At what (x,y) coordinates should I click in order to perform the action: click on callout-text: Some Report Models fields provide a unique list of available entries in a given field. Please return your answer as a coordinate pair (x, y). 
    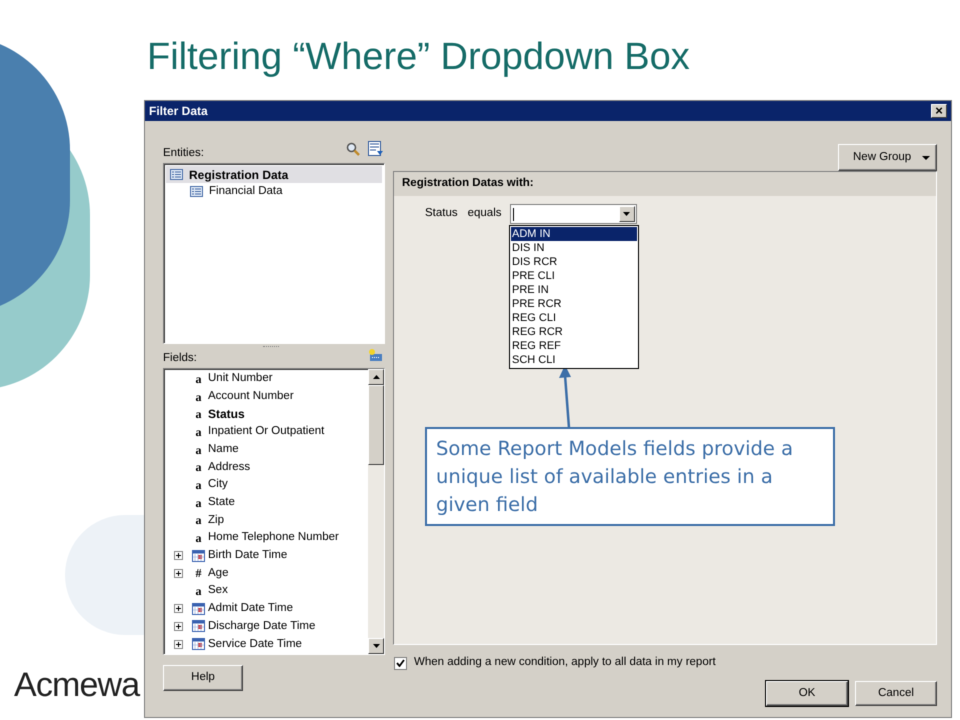
    Looking at the image, I should click on (615, 477).